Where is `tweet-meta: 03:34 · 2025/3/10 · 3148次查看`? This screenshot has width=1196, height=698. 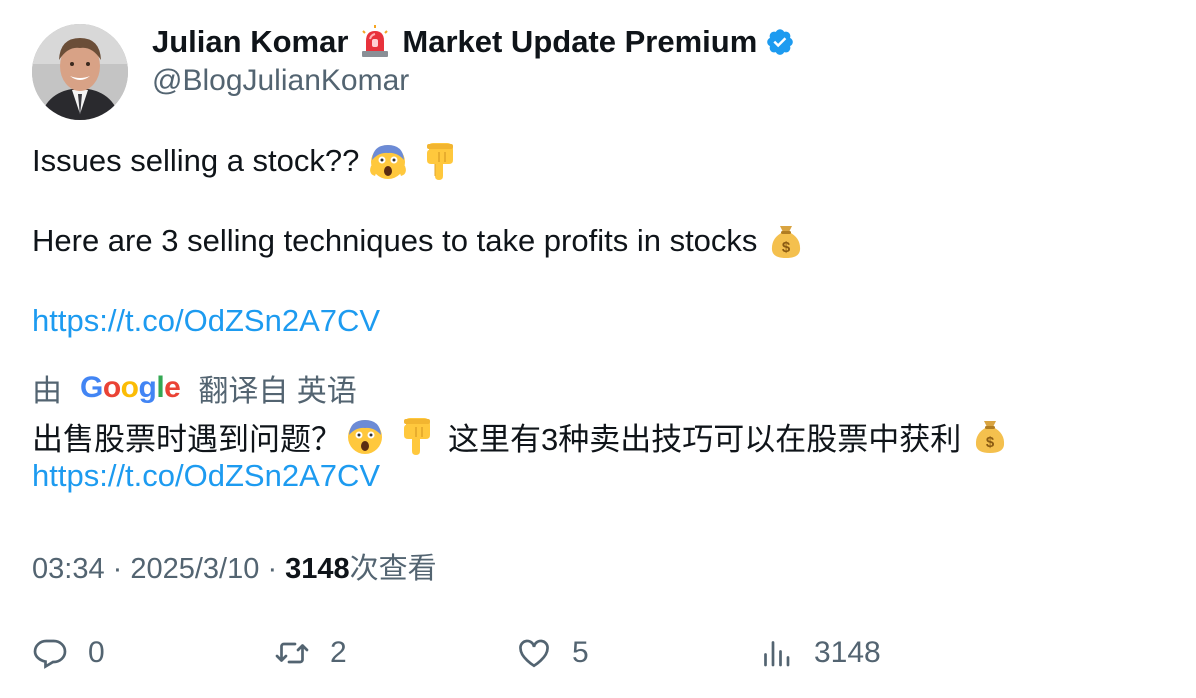
tweet-meta: 03:34 · 2025/3/10 · 3148次查看 is located at coordinates (234, 566).